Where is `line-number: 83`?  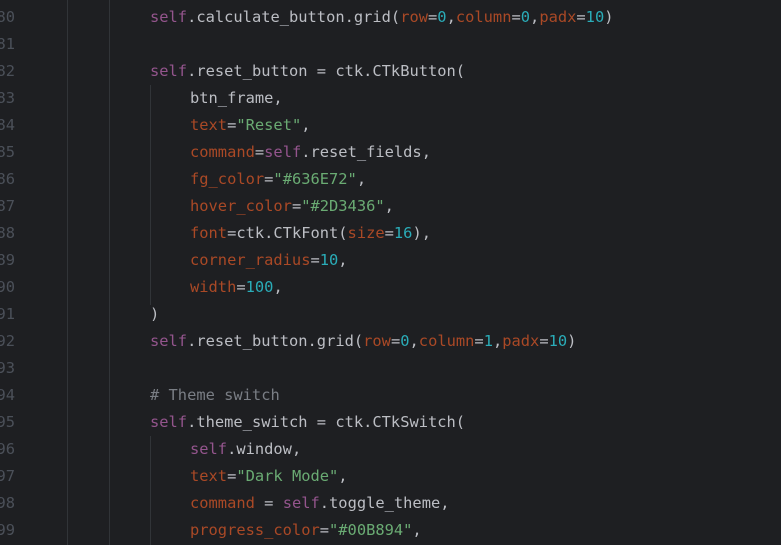 line-number: 83 is located at coordinates (7, 98).